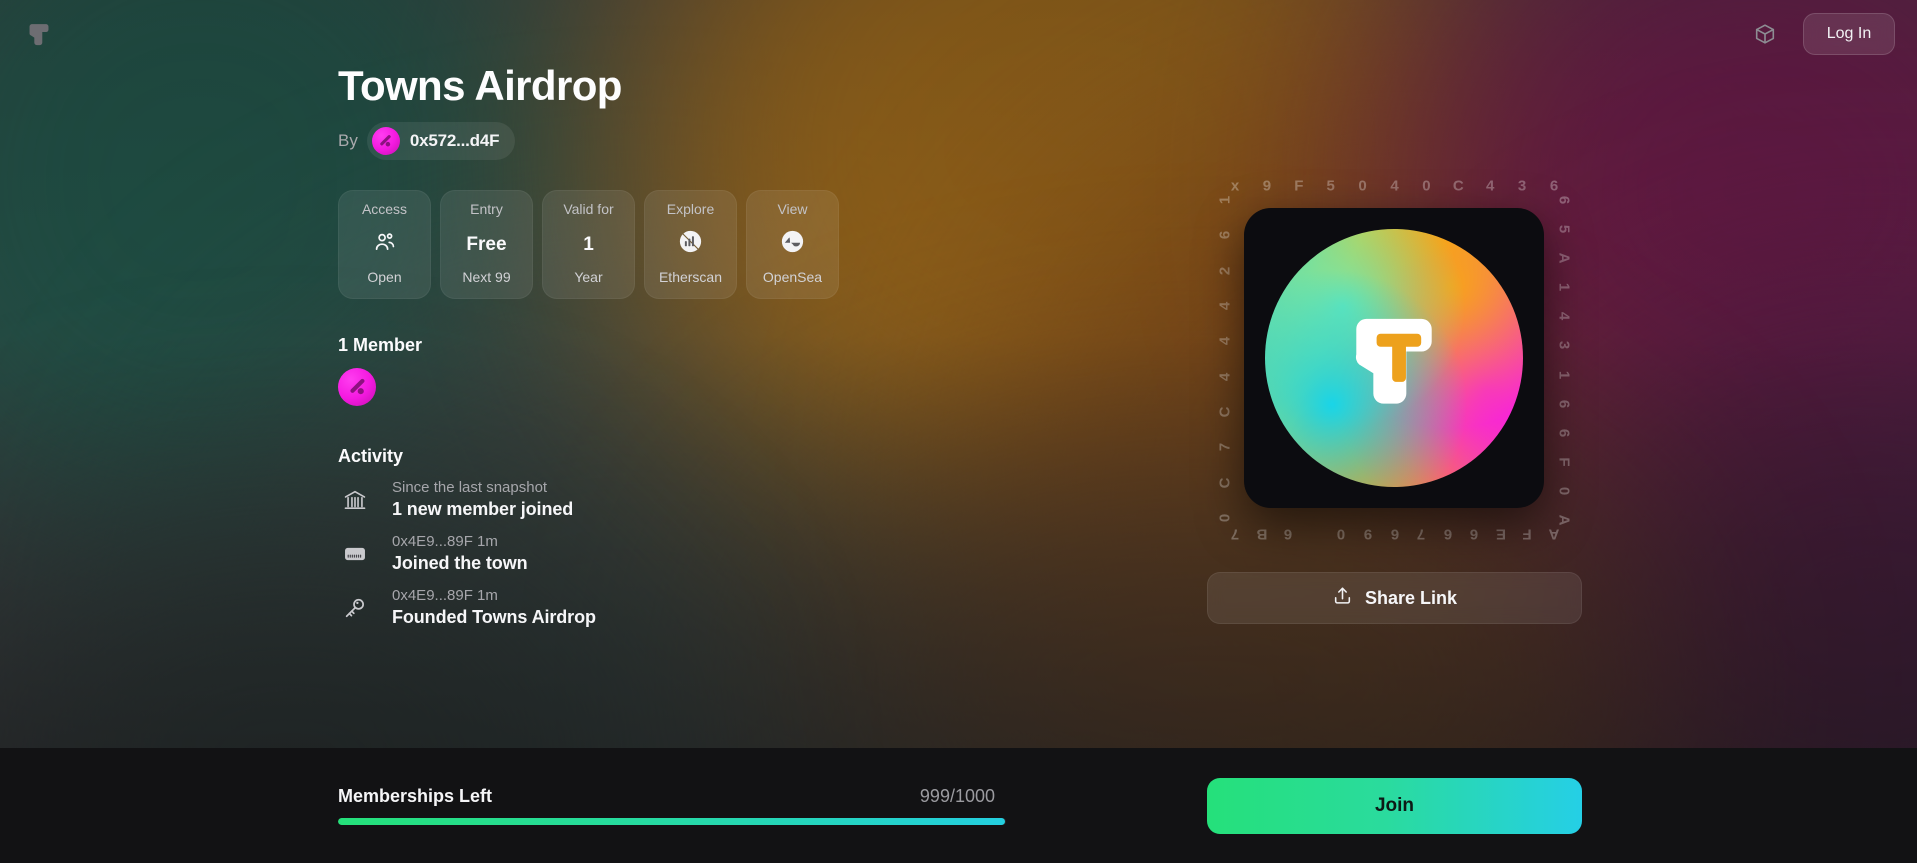  I want to click on share-link-label: Share Link, so click(1411, 597).